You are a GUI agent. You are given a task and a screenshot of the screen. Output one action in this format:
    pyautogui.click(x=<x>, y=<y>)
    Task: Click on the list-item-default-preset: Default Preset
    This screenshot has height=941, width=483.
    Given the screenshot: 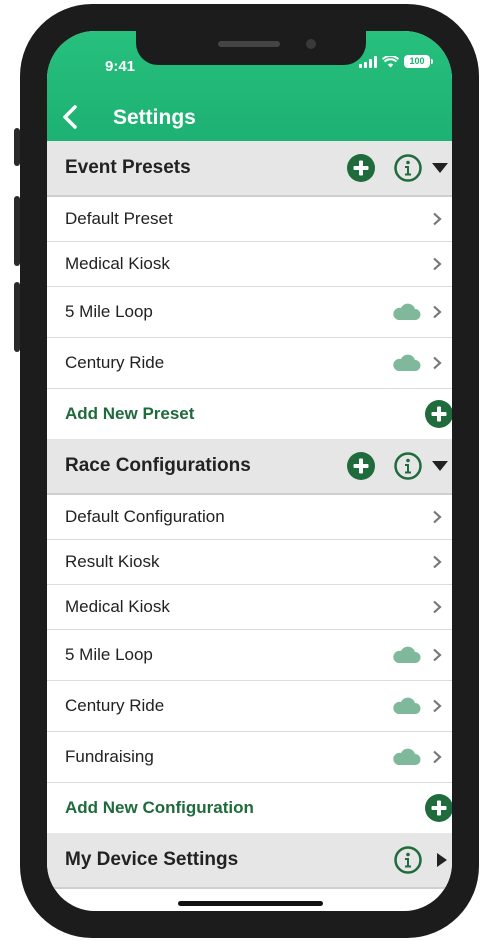 What is the action you would take?
    pyautogui.click(x=249, y=219)
    